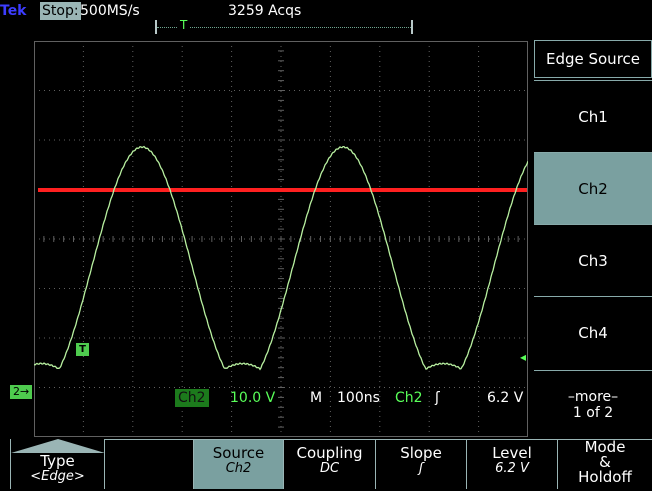 This screenshot has height=491, width=652. I want to click on level-value: 6.2 V, so click(512, 468).